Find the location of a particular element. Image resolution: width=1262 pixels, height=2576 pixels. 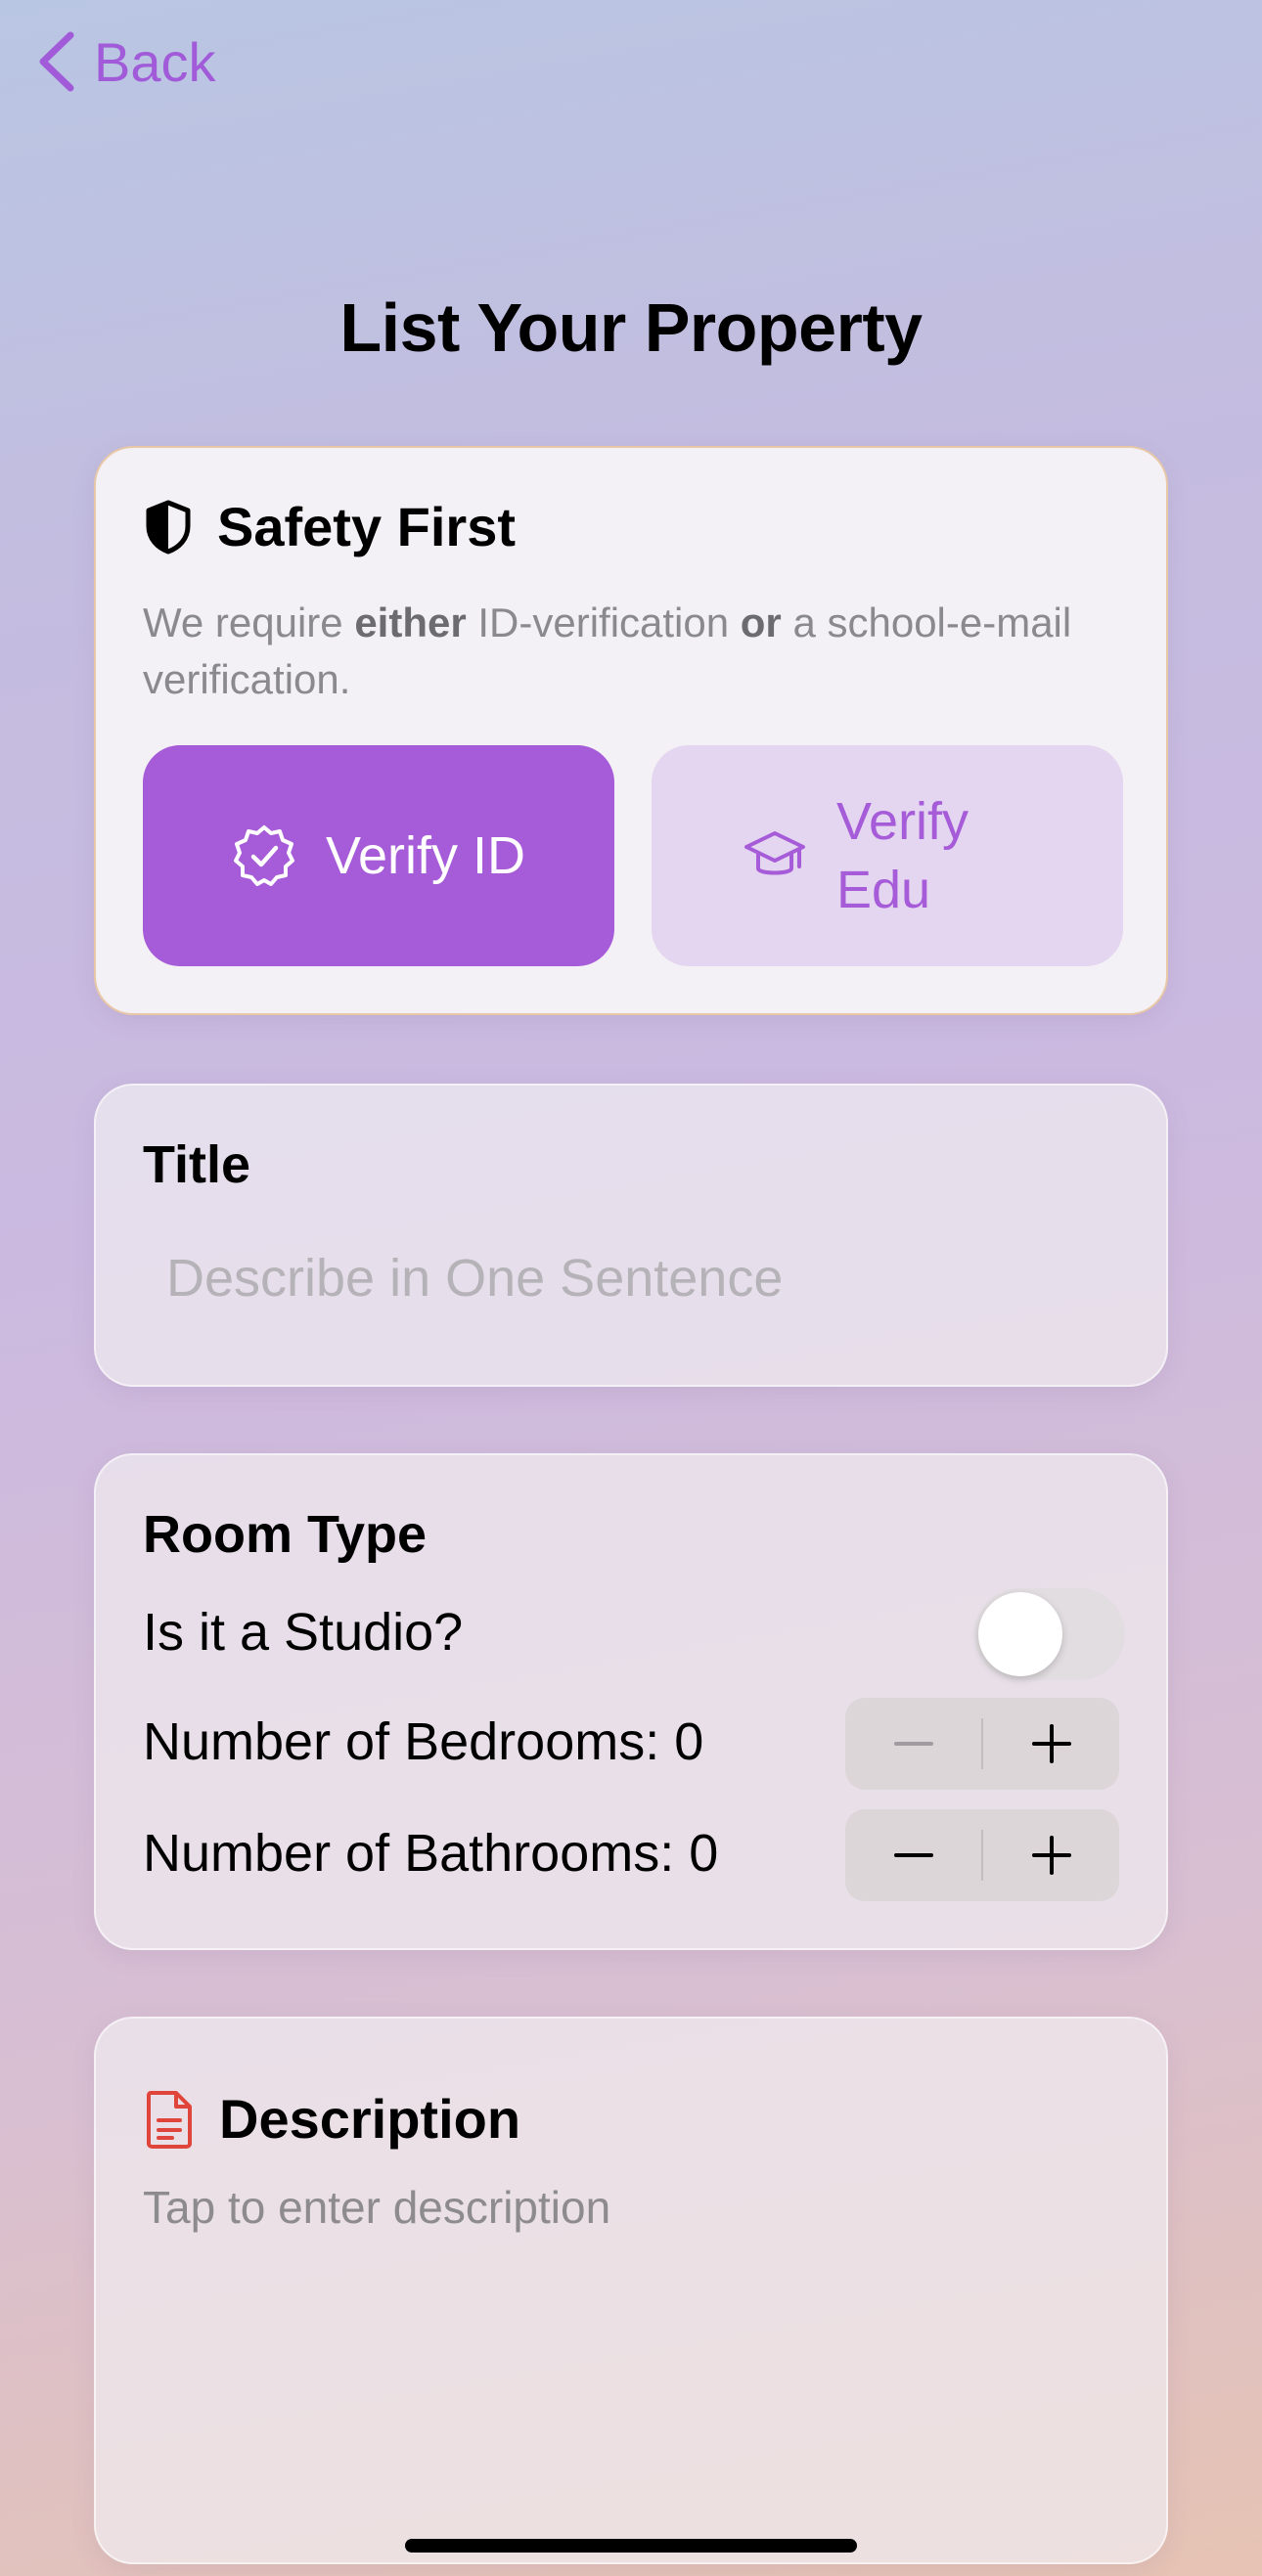

verify-edu-button: Verify Edu is located at coordinates (887, 855).